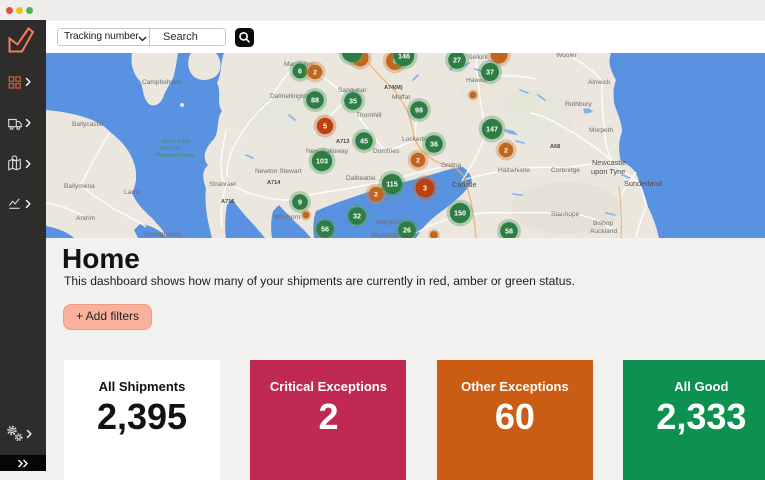 This screenshot has width=765, height=480. What do you see at coordinates (490, 72) in the screenshot?
I see `svg-text: 37` at bounding box center [490, 72].